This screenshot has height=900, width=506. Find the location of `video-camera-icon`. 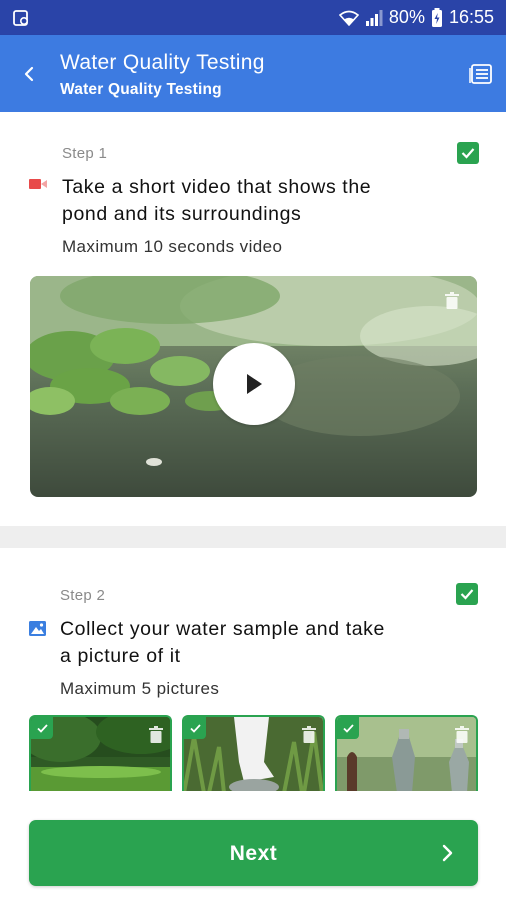

video-camera-icon is located at coordinates (38, 184).